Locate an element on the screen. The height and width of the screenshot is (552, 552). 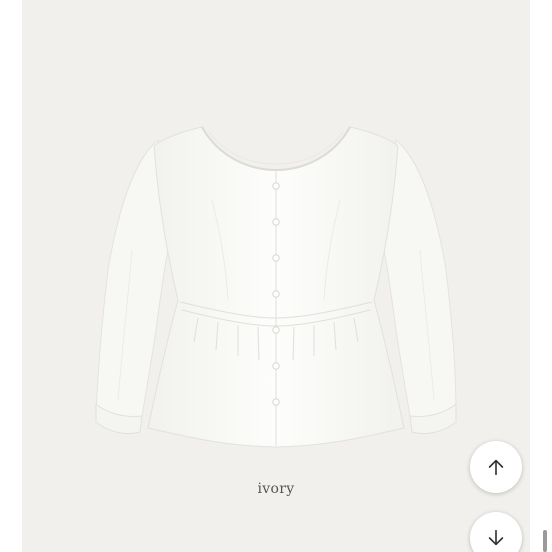
color-caption: ivory is located at coordinates (276, 489).